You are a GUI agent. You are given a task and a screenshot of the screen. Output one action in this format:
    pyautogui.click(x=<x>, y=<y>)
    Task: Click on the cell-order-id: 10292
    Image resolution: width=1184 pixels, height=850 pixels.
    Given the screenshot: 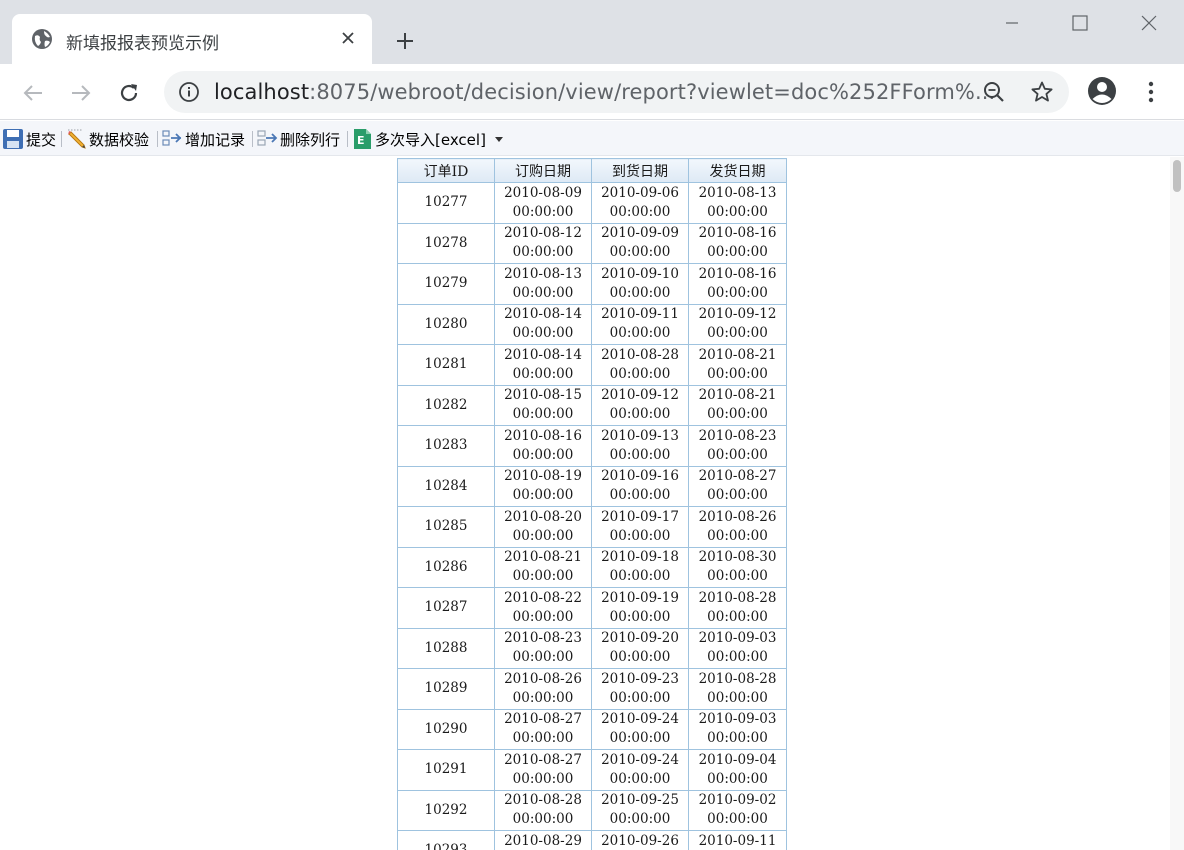 What is the action you would take?
    pyautogui.click(x=446, y=810)
    